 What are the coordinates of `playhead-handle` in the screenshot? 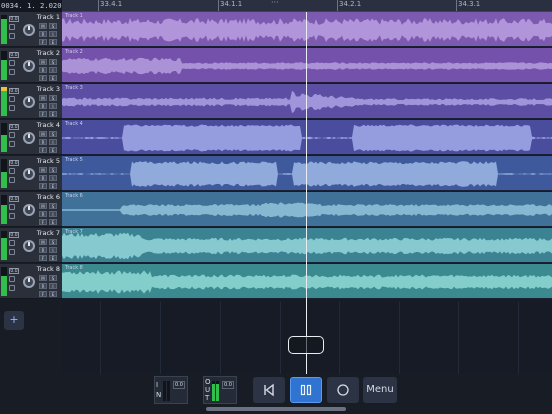 It's located at (306, 345).